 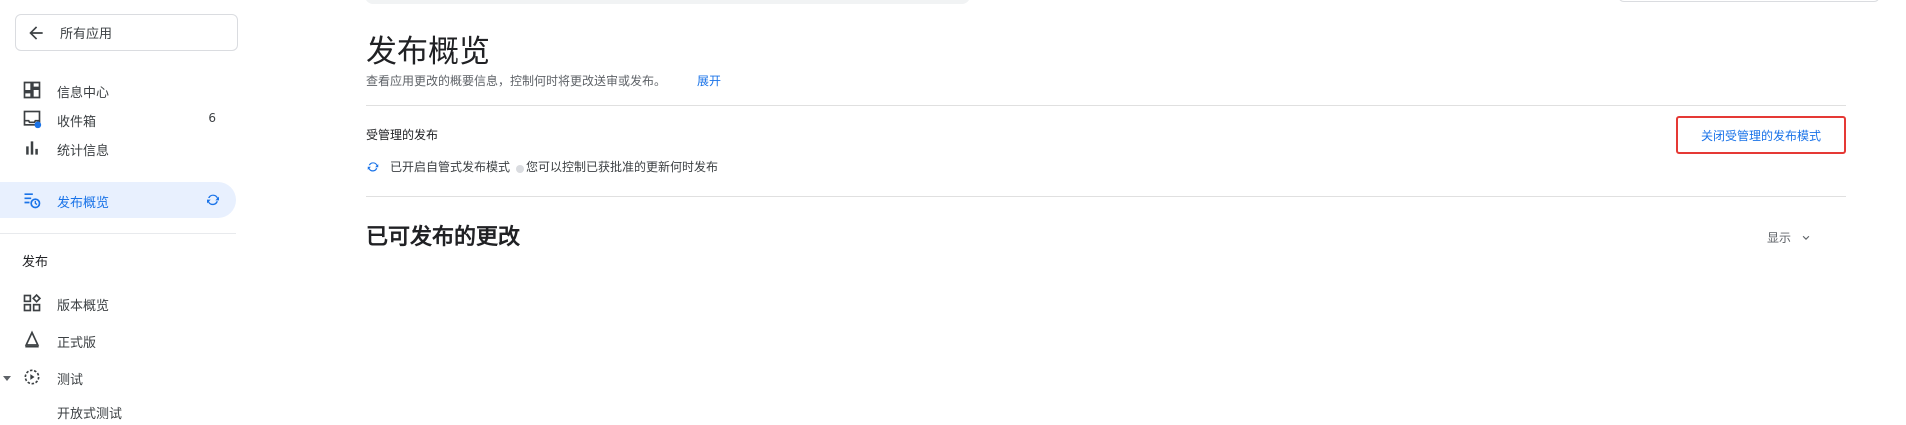 What do you see at coordinates (89, 412) in the screenshot?
I see `sidebar-item-open-testing: 开放式测试` at bounding box center [89, 412].